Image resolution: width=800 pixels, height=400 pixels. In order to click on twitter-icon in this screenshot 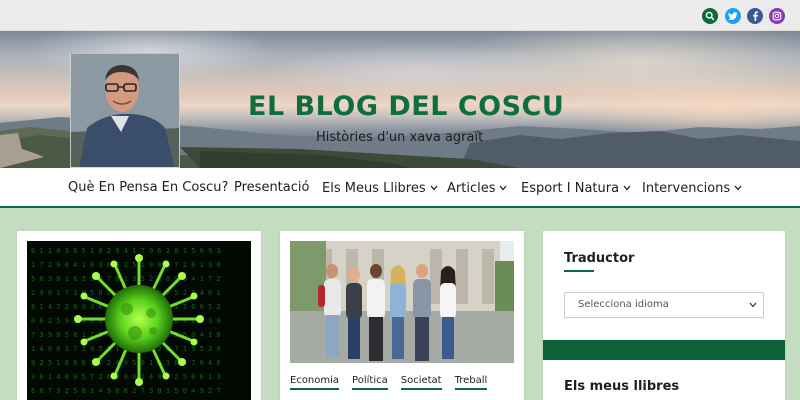, I will do `click(733, 16)`.